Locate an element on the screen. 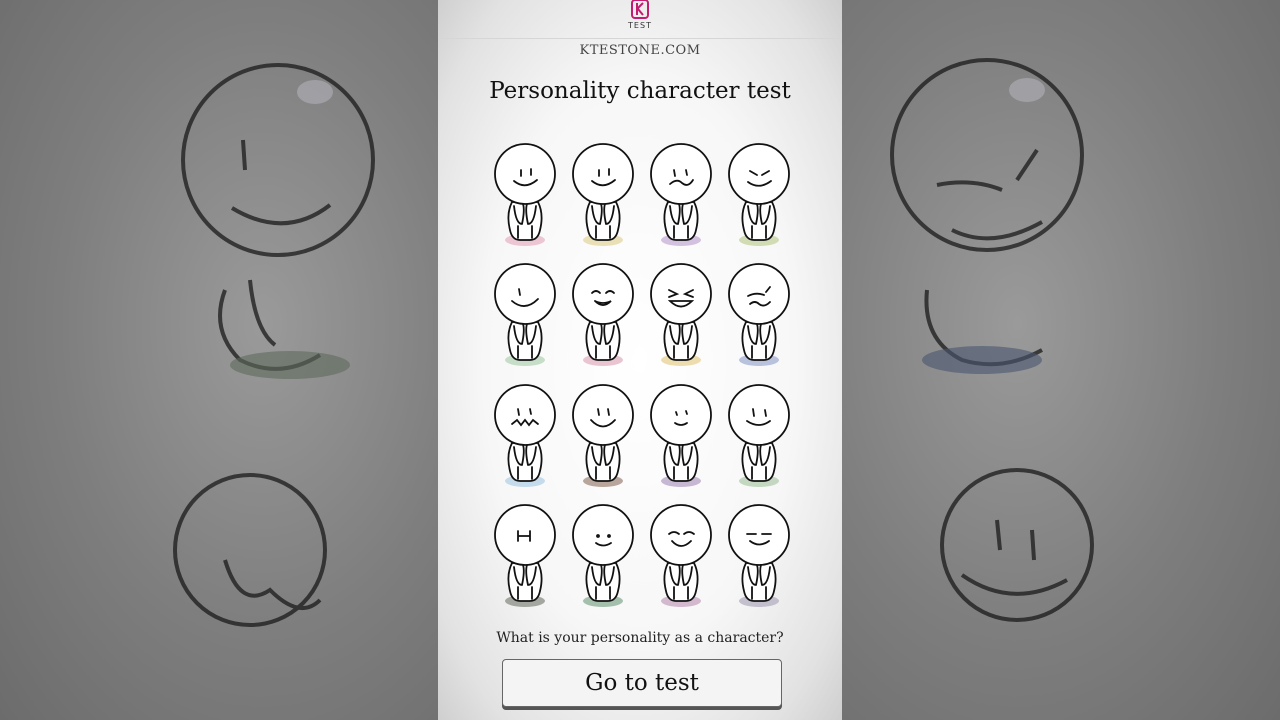 Image resolution: width=1280 pixels, height=720 pixels. character-wink-frown-icon is located at coordinates (759, 314).